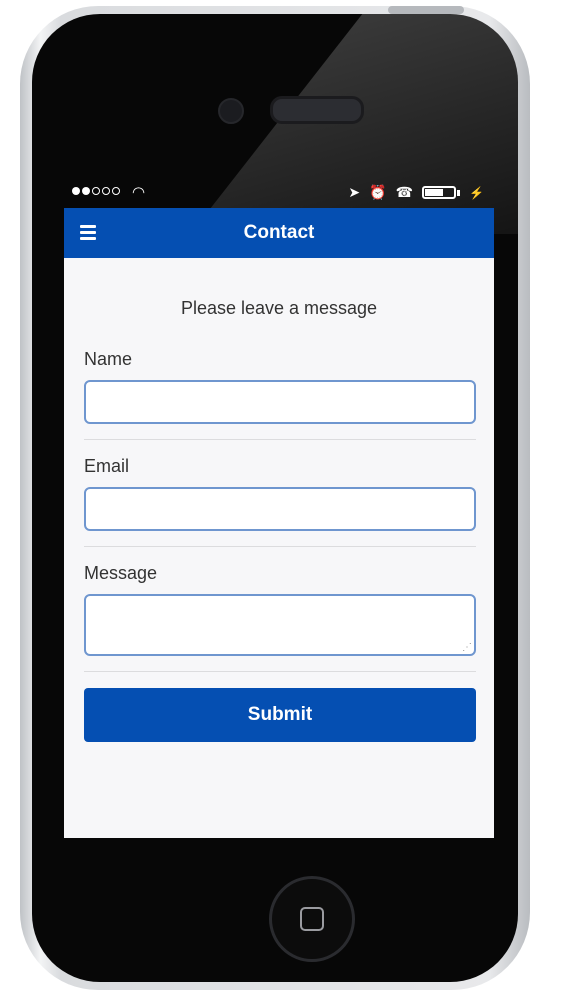 Image resolution: width=563 pixels, height=1000 pixels. I want to click on earpiece-speaker, so click(317, 110).